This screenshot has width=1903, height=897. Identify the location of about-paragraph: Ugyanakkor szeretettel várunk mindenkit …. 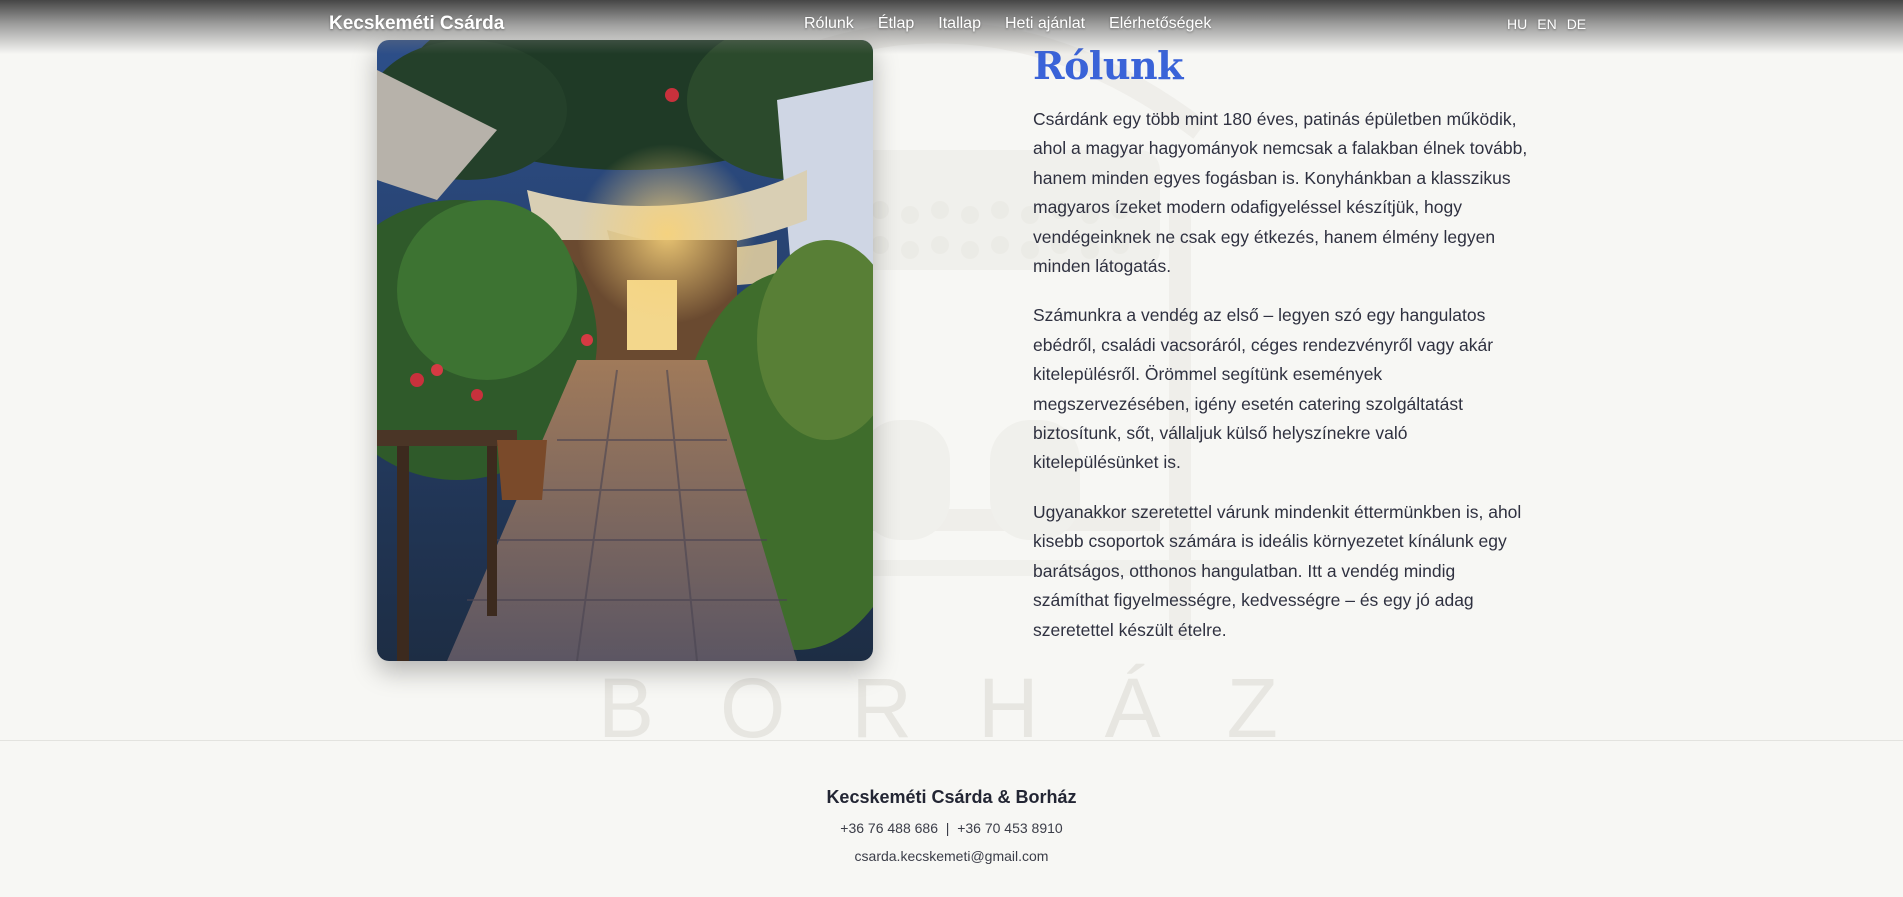
(1277, 570).